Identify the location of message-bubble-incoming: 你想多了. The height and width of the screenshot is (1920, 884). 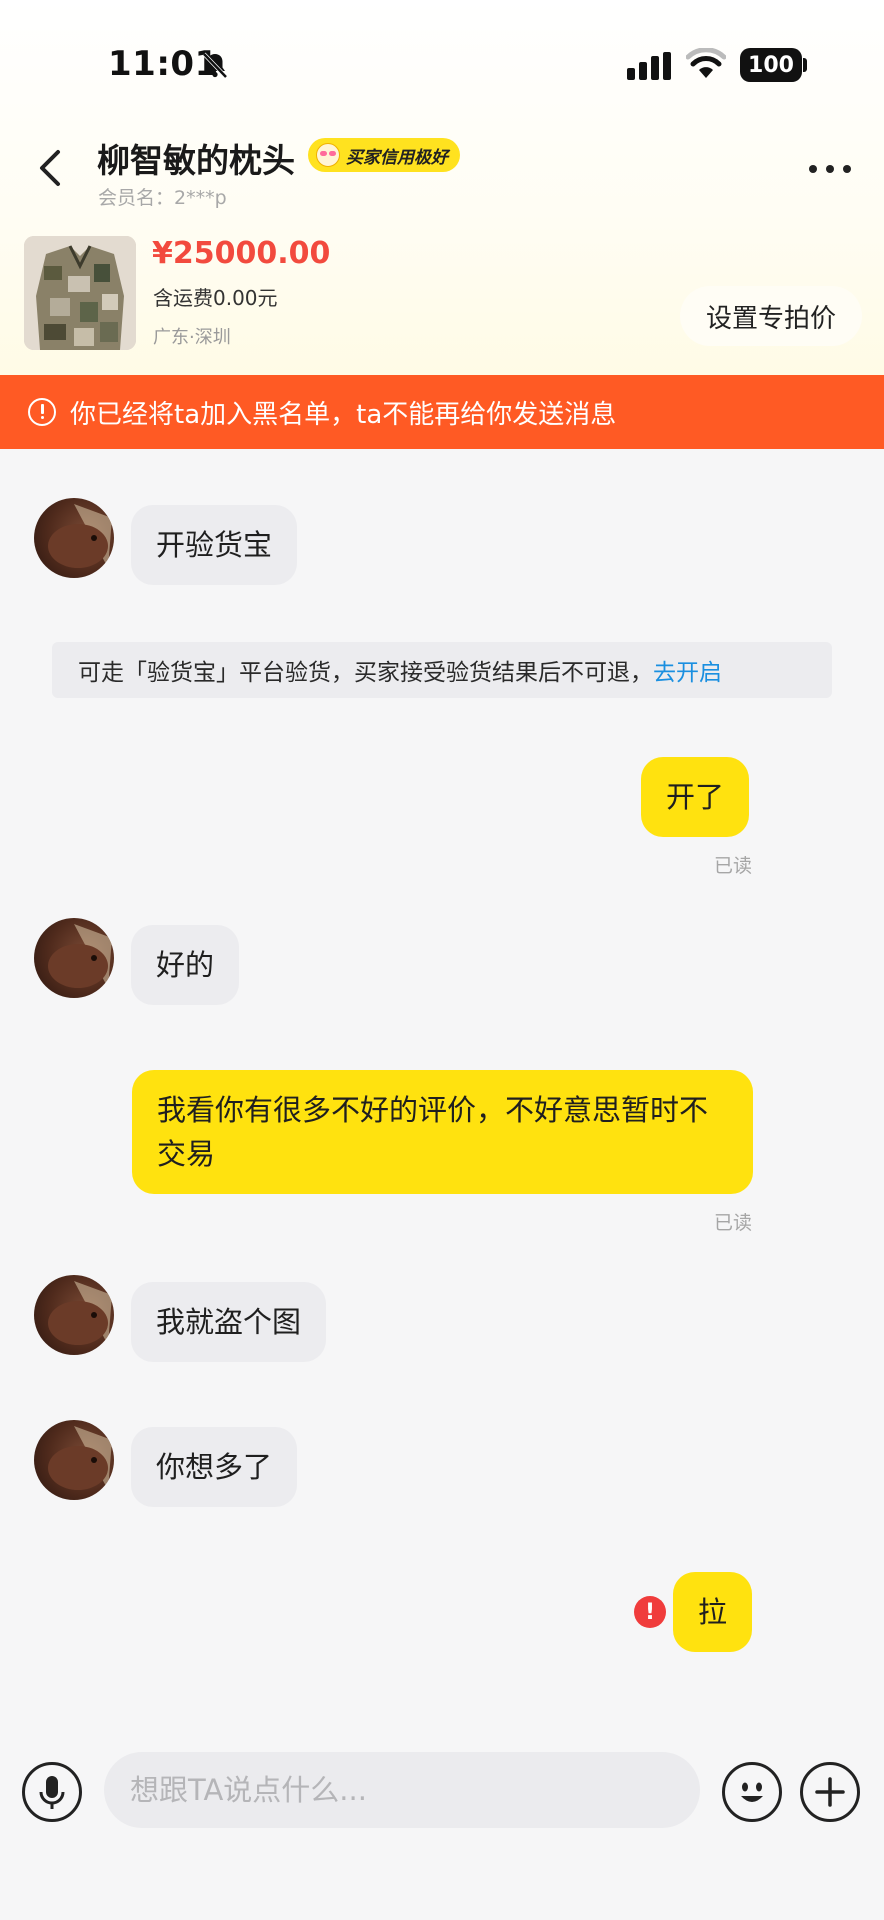
(214, 1467).